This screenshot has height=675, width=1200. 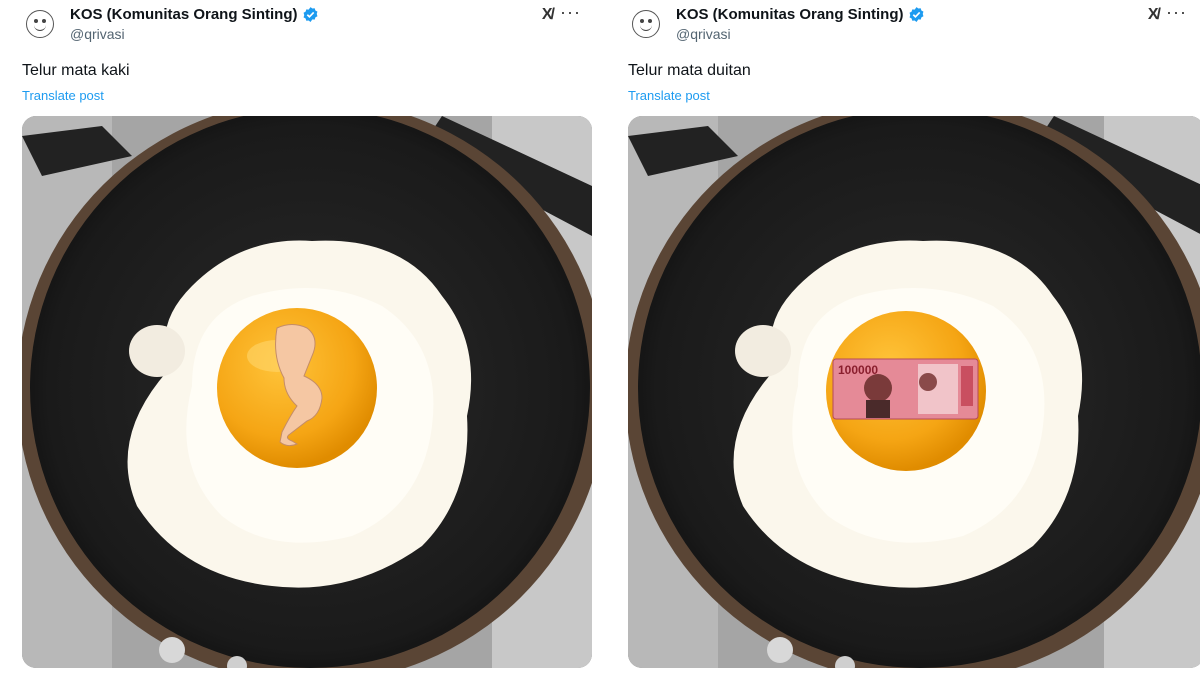 I want to click on banknote-icon: 100000, so click(x=905, y=389).